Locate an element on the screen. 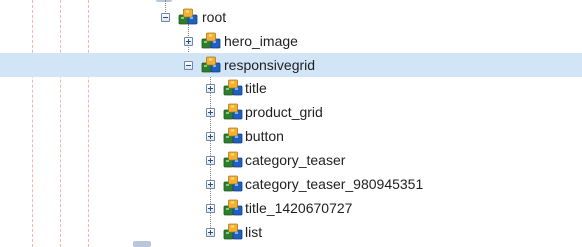 This screenshot has height=247, width=582. tree-row-button: button is located at coordinates (291, 136).